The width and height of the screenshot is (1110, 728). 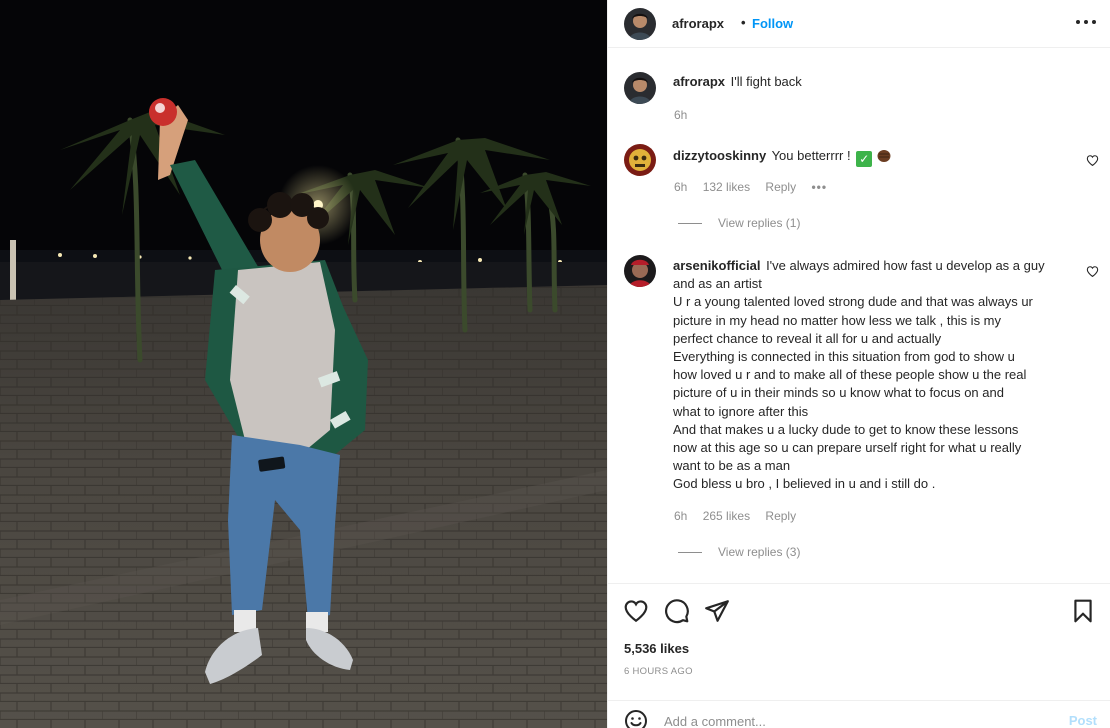 What do you see at coordinates (726, 187) in the screenshot?
I see `comment-likes: 132 likes` at bounding box center [726, 187].